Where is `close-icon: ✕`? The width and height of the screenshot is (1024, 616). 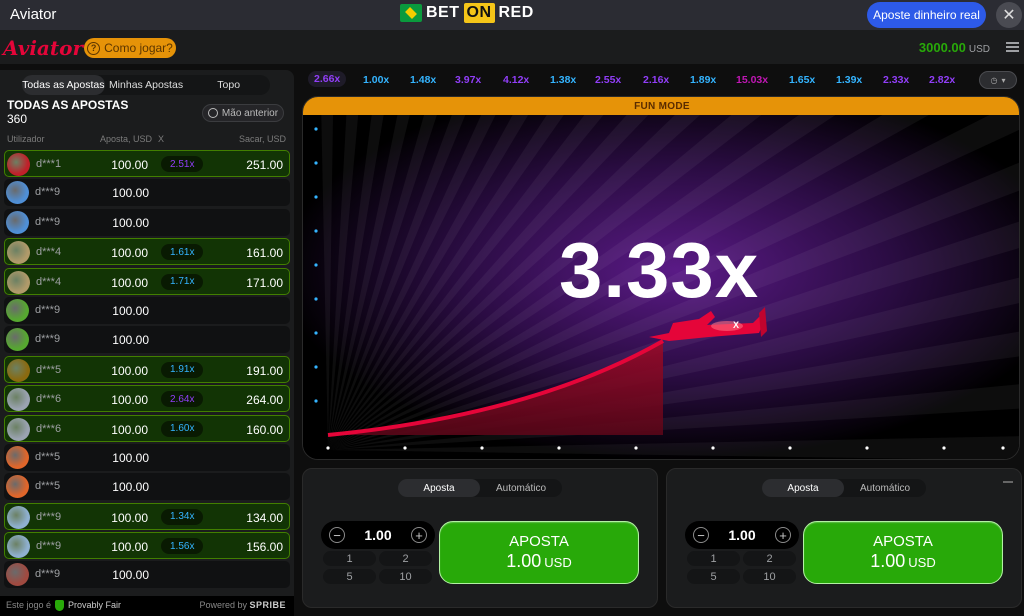 close-icon: ✕ is located at coordinates (1009, 15).